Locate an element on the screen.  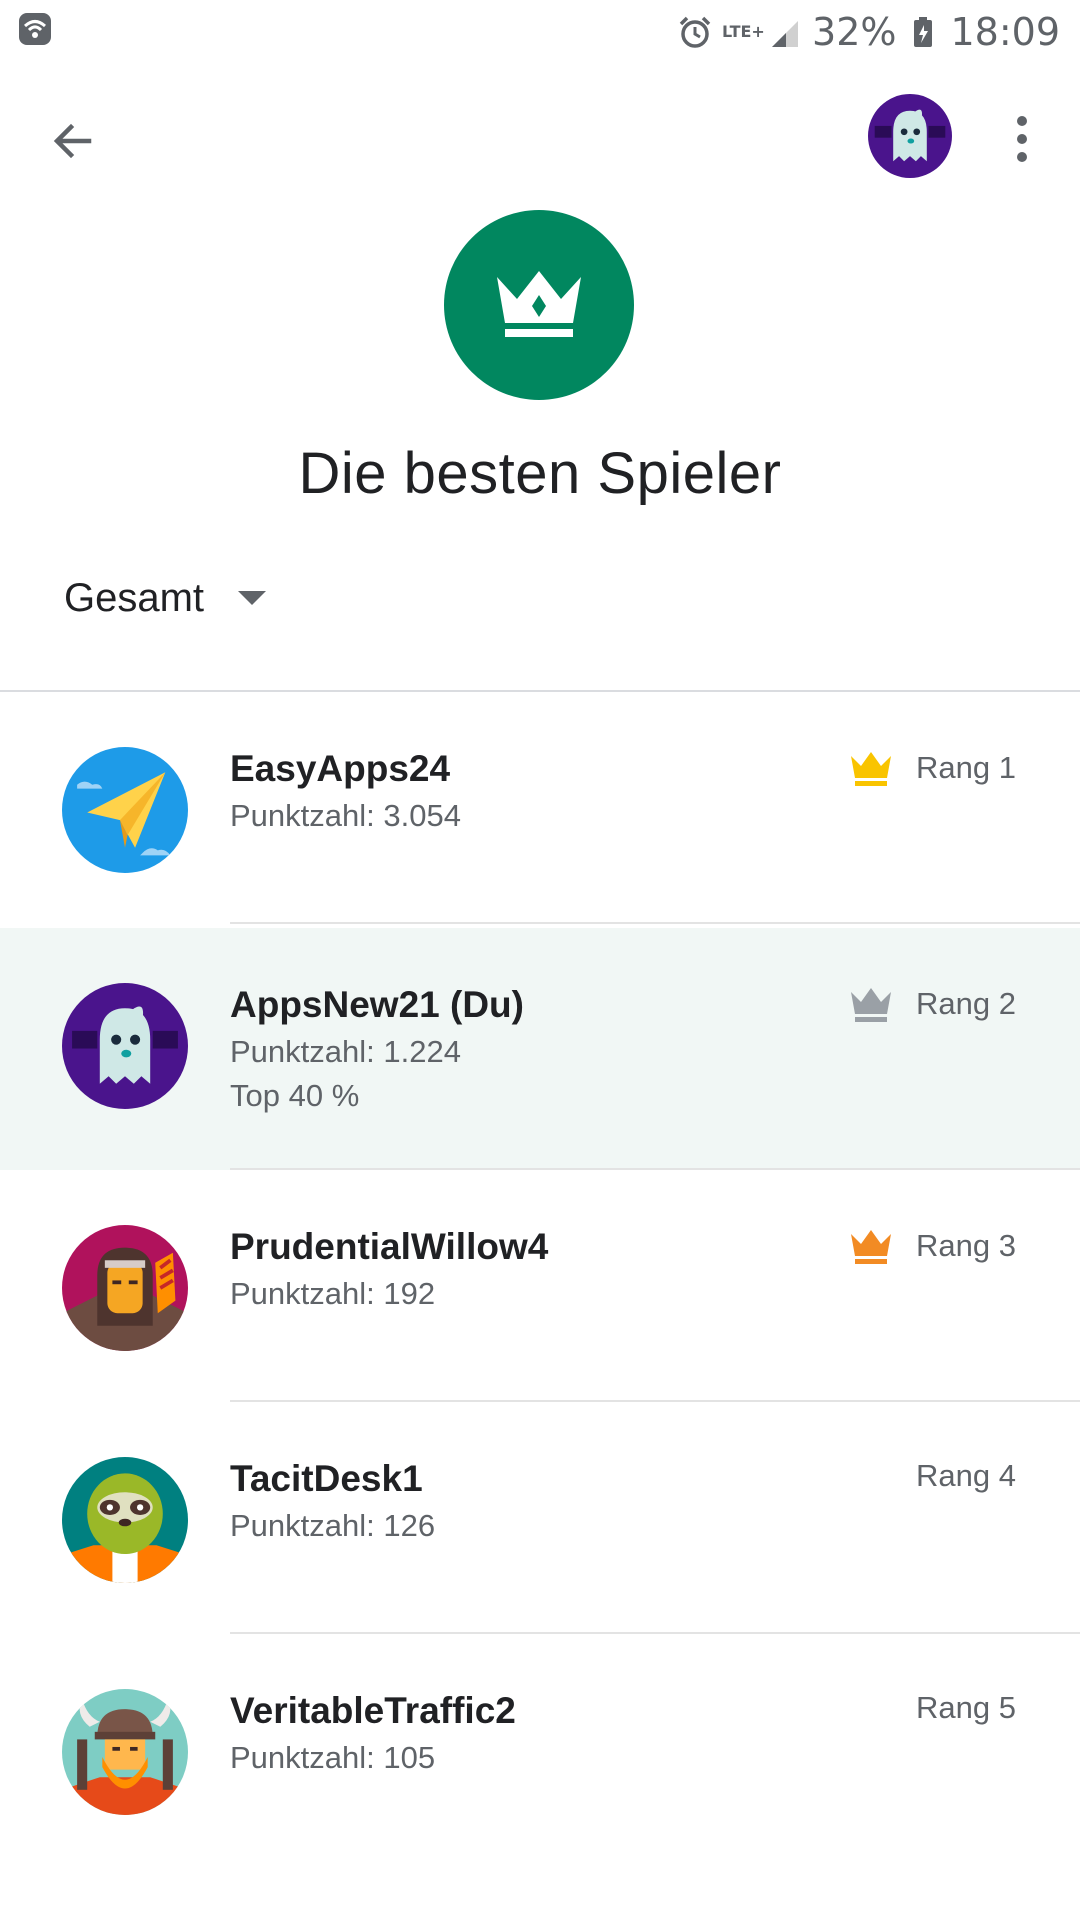
rank-label: Rang 3 is located at coordinates (966, 1245).